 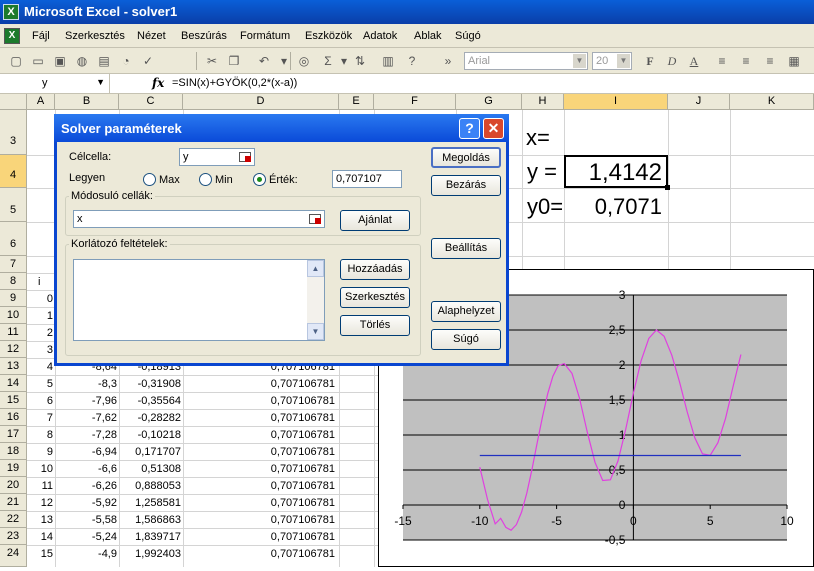 What do you see at coordinates (493, 128) in the screenshot?
I see `close-icon: ✕` at bounding box center [493, 128].